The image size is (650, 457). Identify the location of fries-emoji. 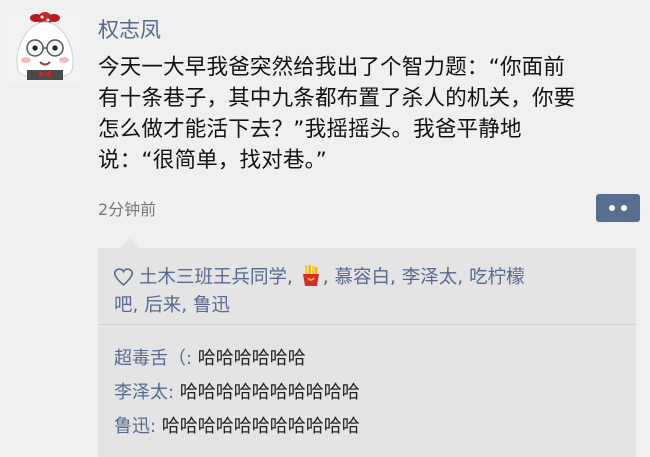
(310, 275).